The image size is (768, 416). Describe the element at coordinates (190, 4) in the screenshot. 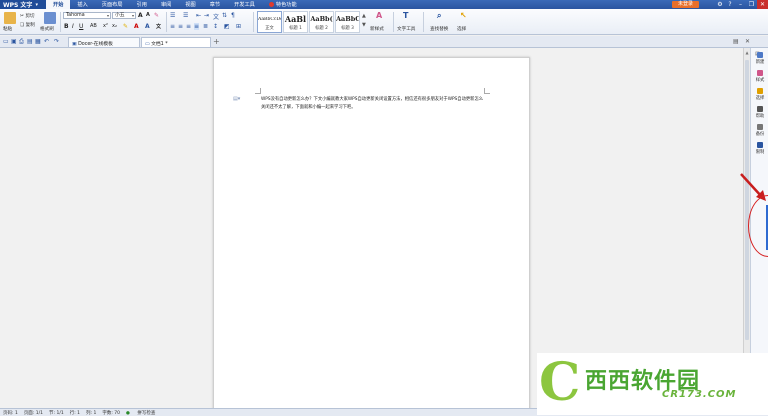

I see `menu-view: 视图` at that location.